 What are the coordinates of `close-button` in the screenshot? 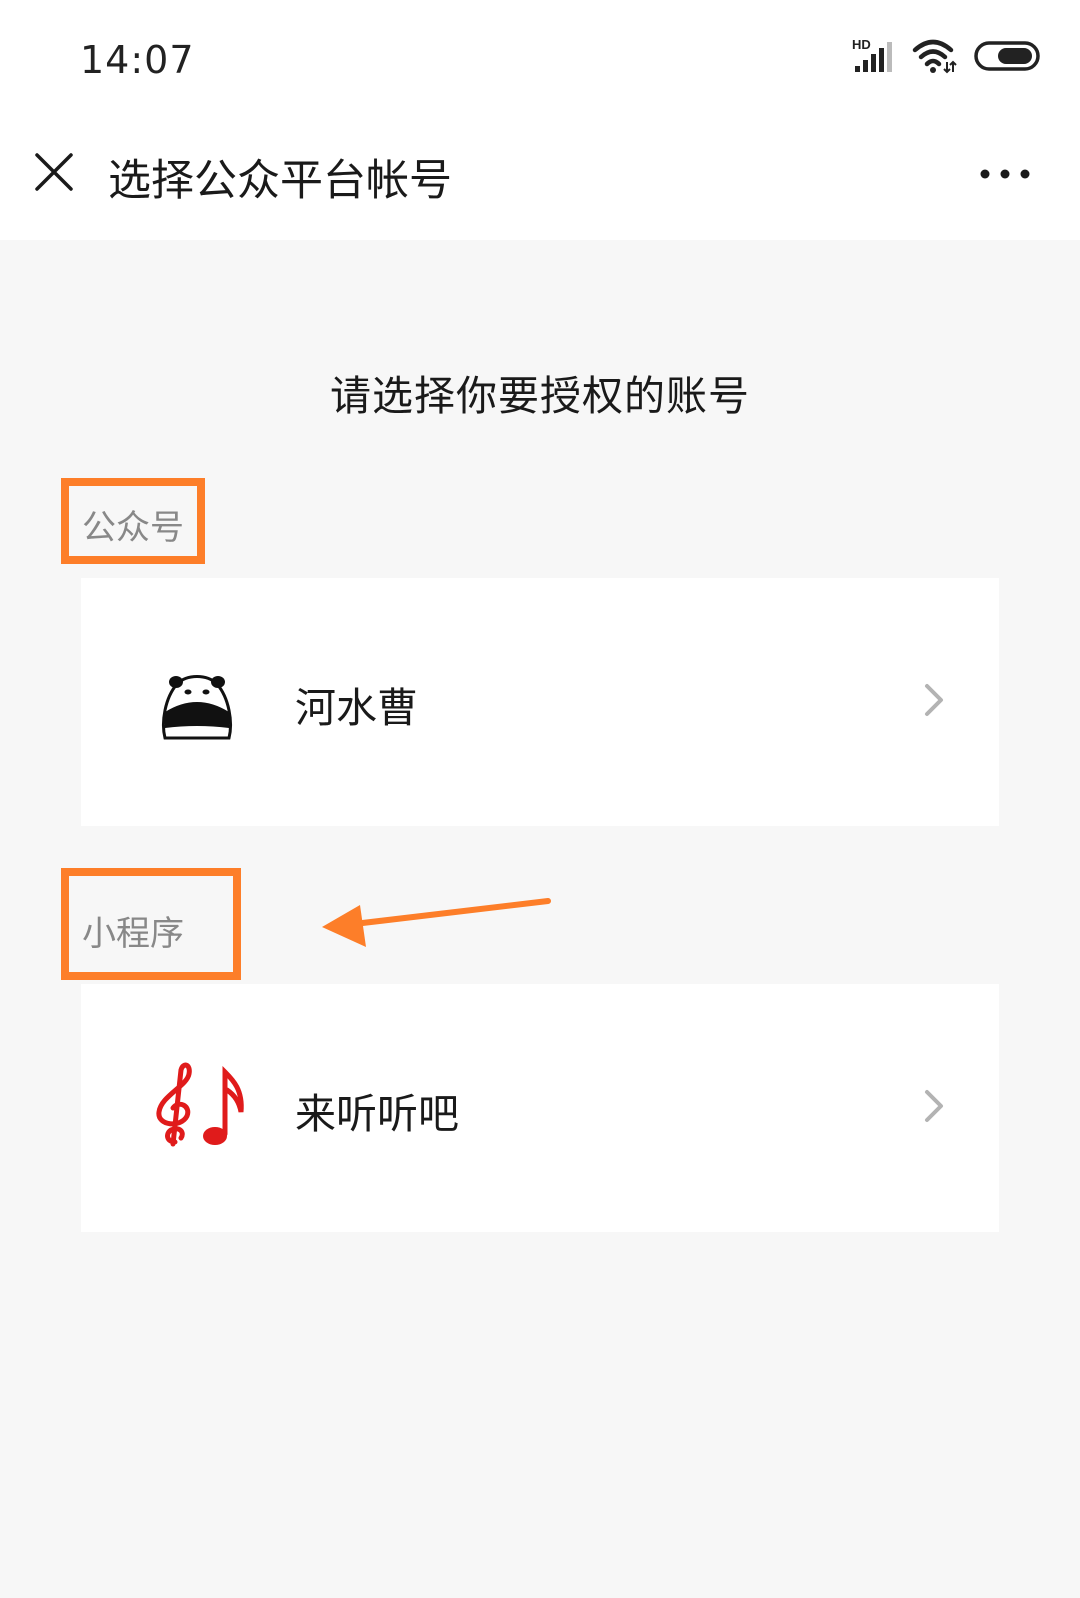 It's located at (54, 172).